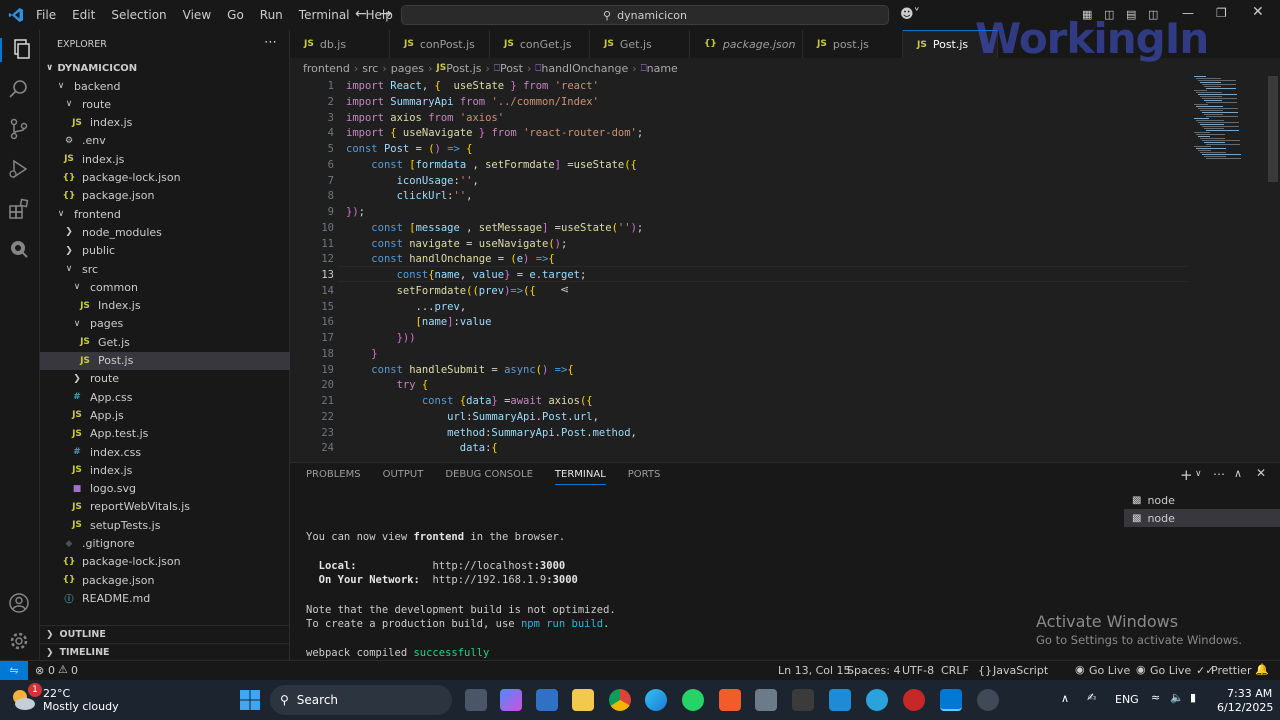 The height and width of the screenshot is (720, 1280). Describe the element at coordinates (450, 259) in the screenshot. I see `code-line: const handlOnchange = (e) =>{` at that location.